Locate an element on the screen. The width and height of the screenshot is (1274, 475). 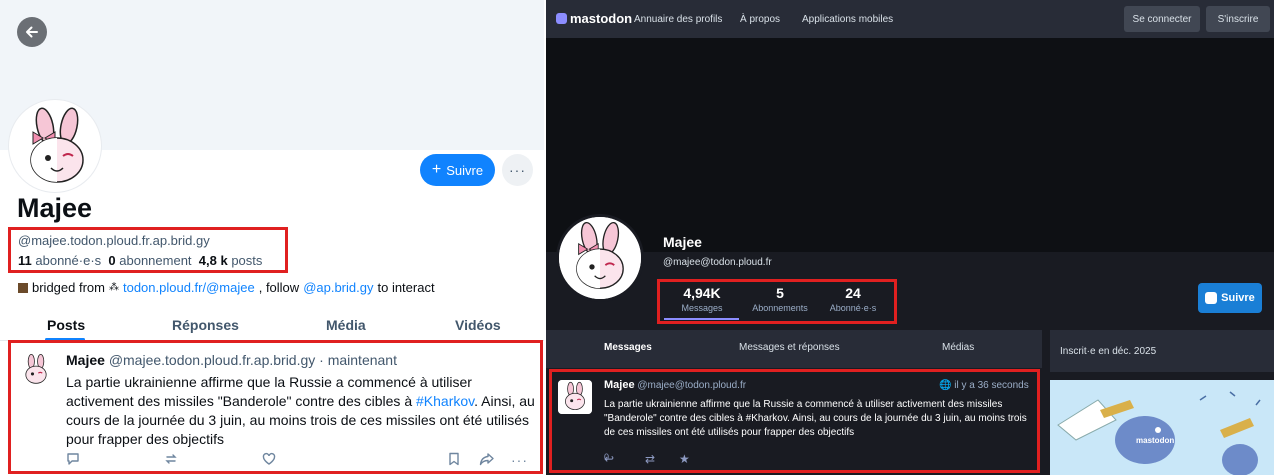
mastodon-logo: mastodon is located at coordinates (594, 18).